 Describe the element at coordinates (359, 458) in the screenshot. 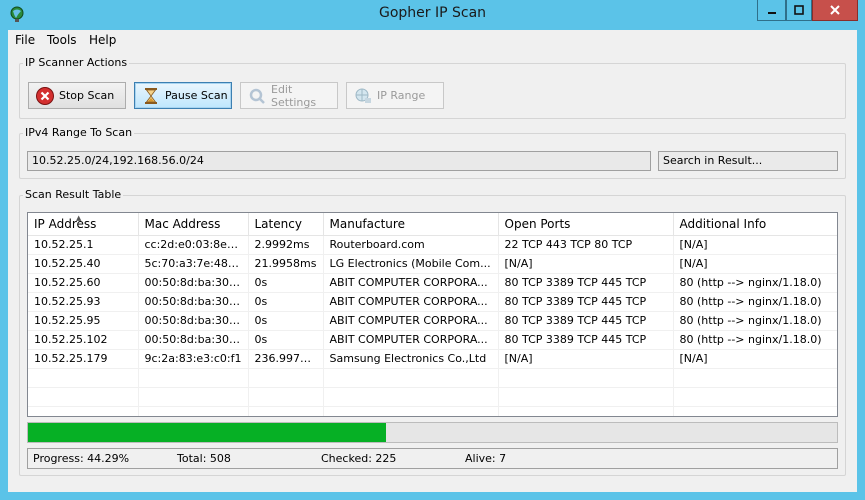

I see `status-checked: Checked: 225` at that location.